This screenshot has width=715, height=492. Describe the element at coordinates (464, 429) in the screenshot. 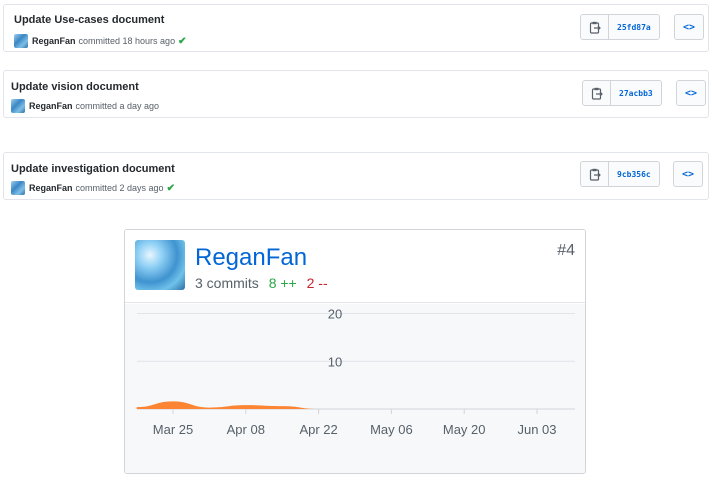

I see `x-tick-label: May 20` at that location.